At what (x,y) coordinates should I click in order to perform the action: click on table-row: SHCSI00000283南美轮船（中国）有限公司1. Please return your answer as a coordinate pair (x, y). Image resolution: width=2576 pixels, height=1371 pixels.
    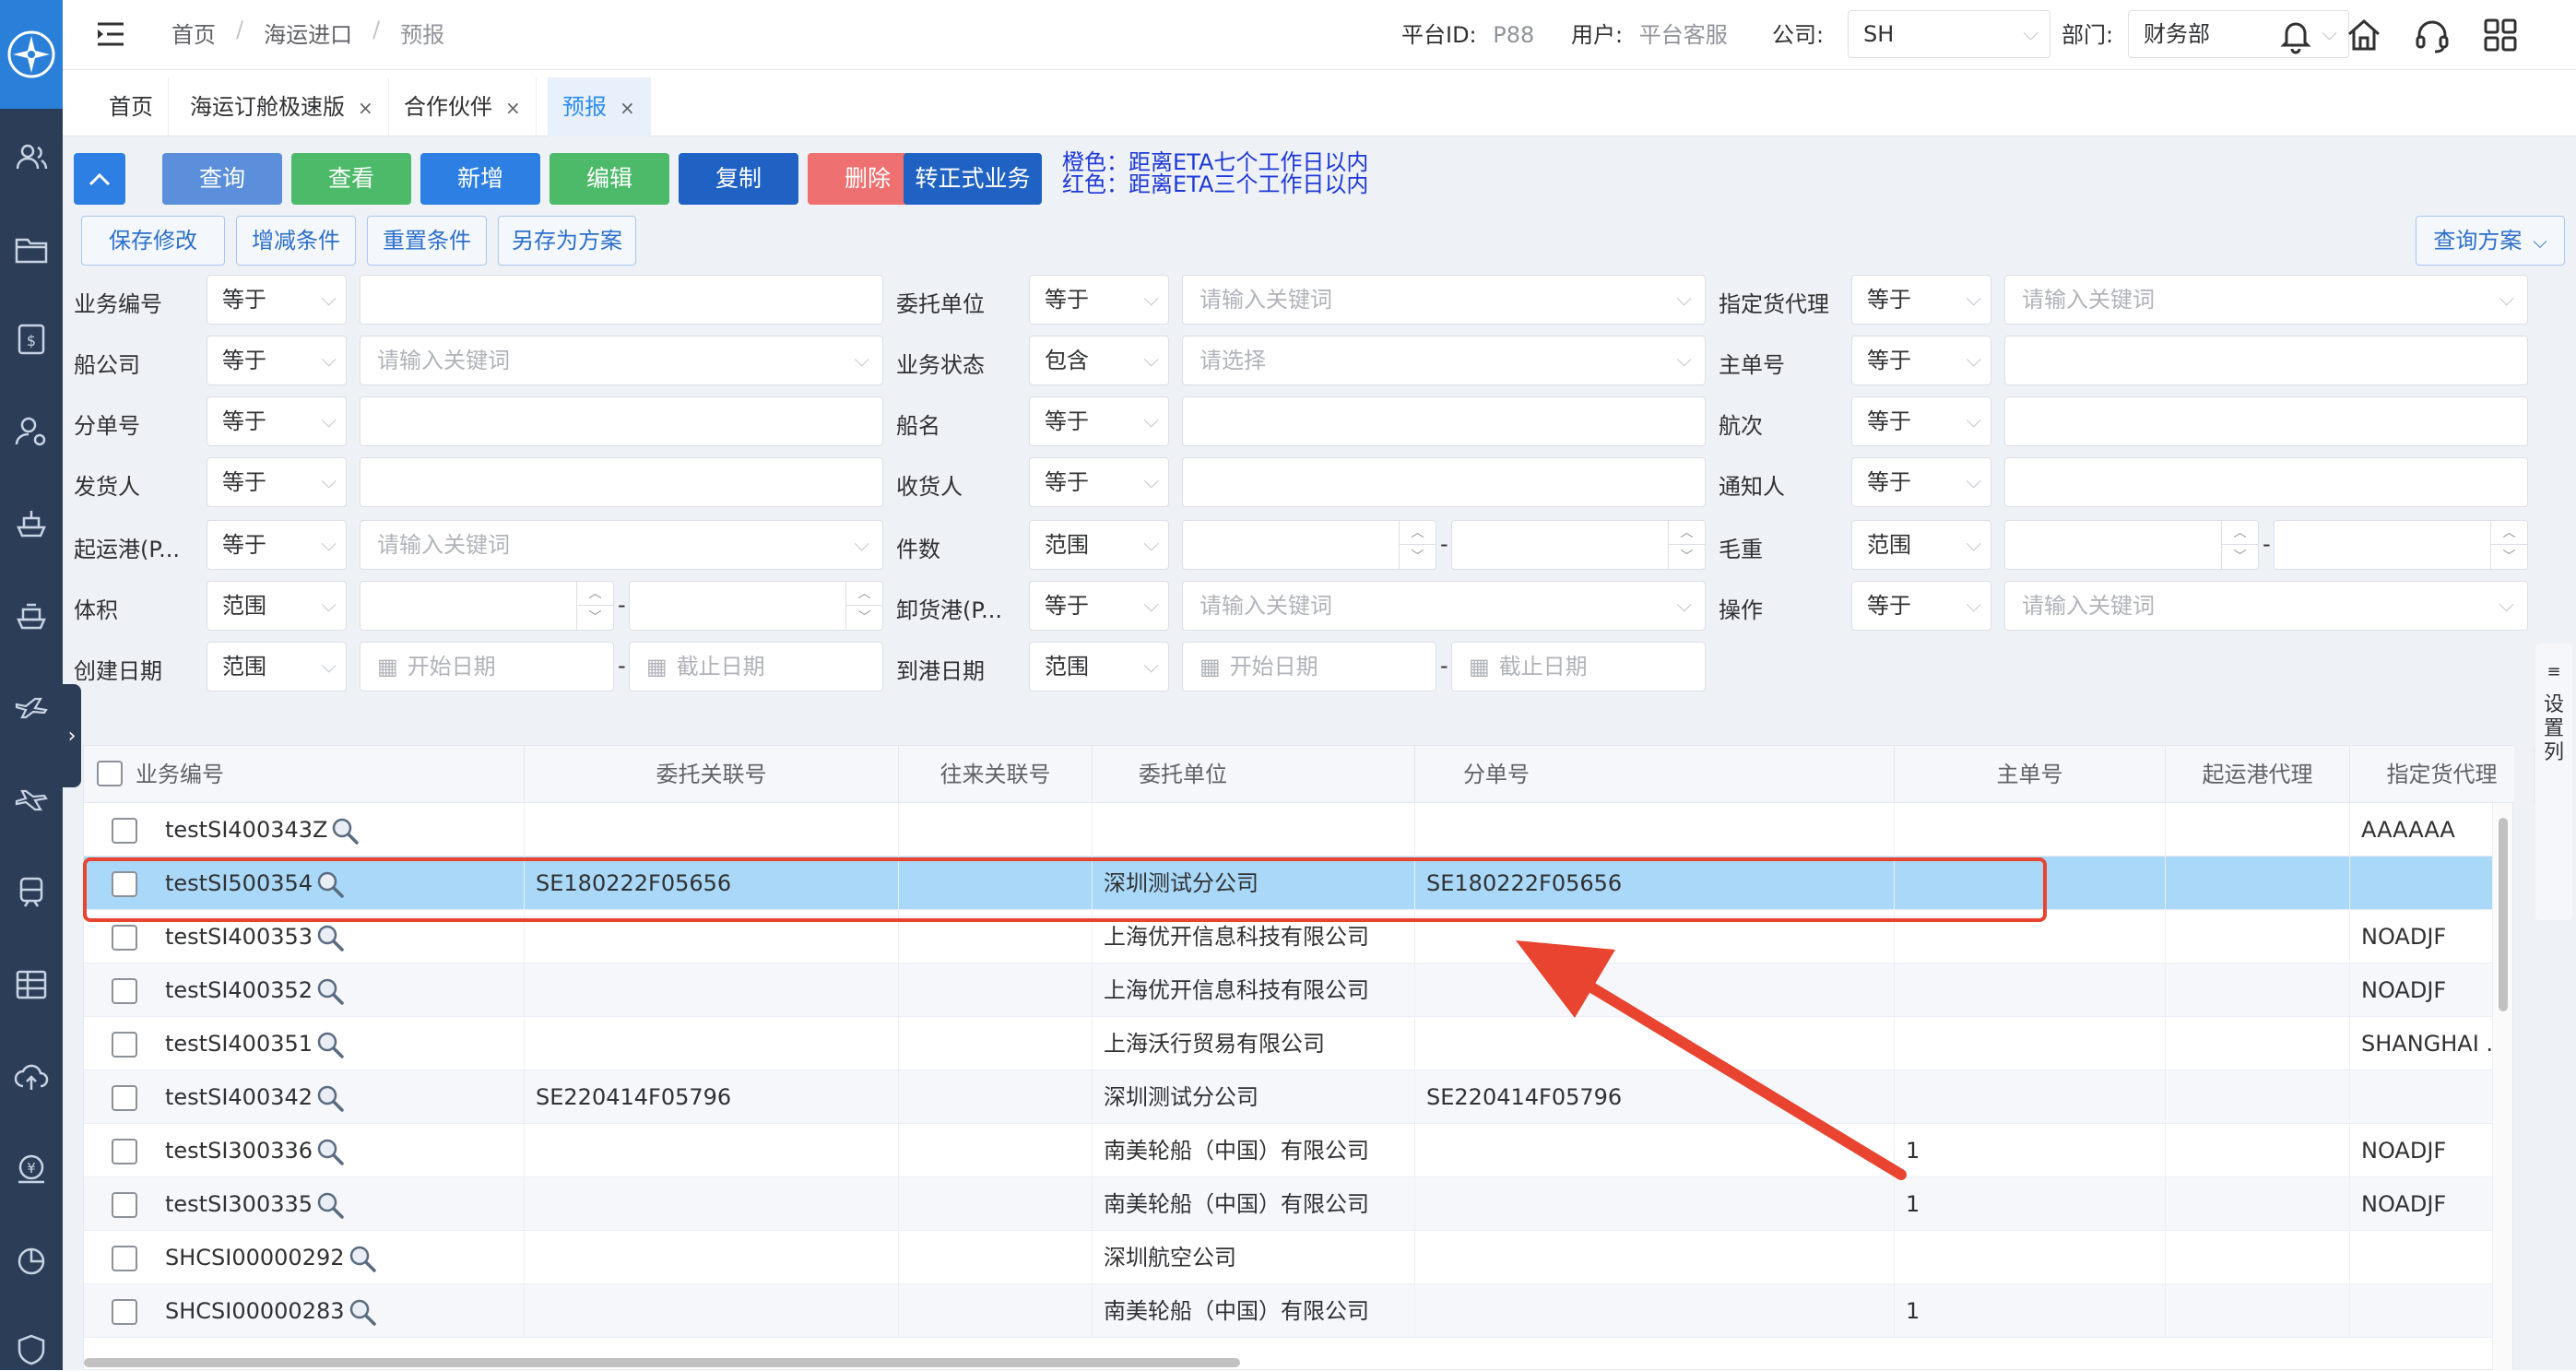
    Looking at the image, I should click on (1289, 1311).